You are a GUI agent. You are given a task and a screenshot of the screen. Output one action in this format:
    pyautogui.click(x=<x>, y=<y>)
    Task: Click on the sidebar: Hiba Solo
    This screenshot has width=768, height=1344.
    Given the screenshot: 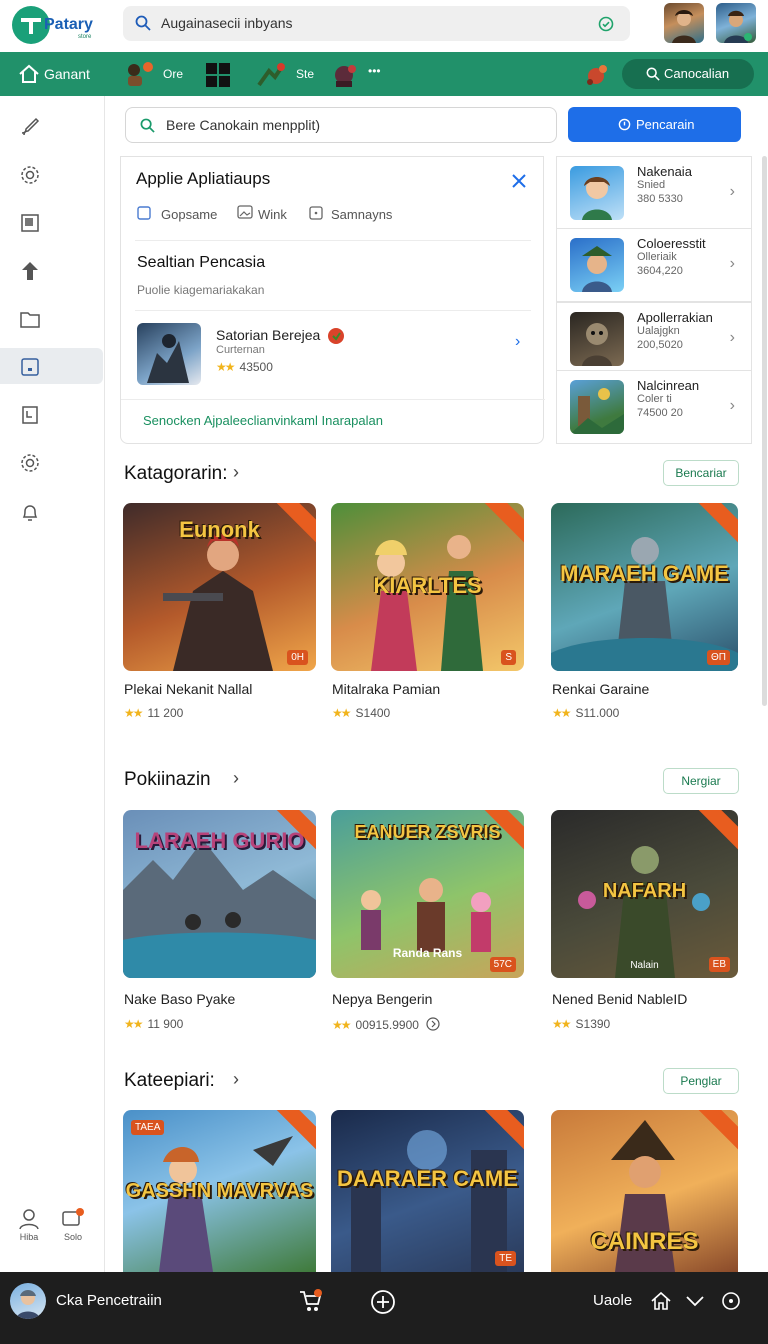 What is the action you would take?
    pyautogui.click(x=52, y=684)
    